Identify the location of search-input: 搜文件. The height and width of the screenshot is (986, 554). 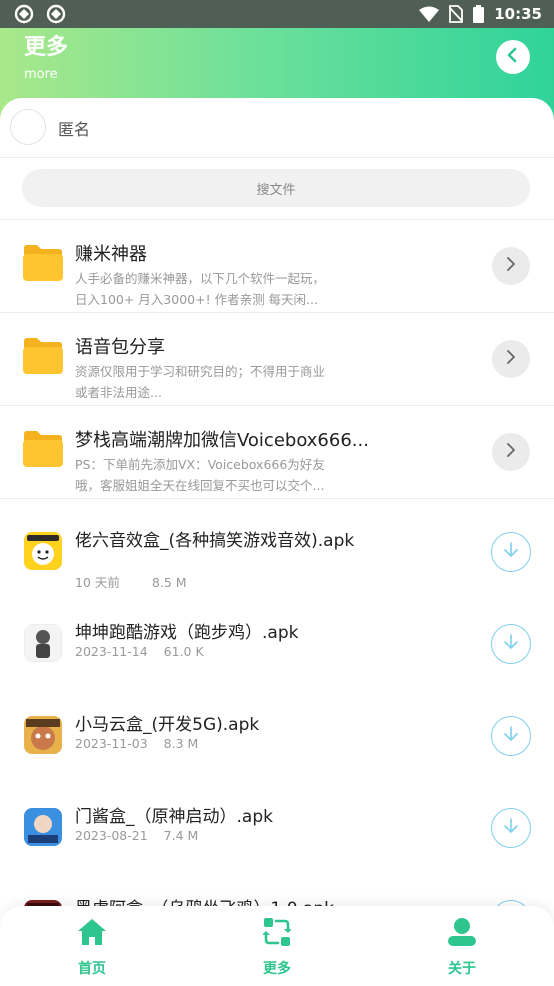
(276, 188).